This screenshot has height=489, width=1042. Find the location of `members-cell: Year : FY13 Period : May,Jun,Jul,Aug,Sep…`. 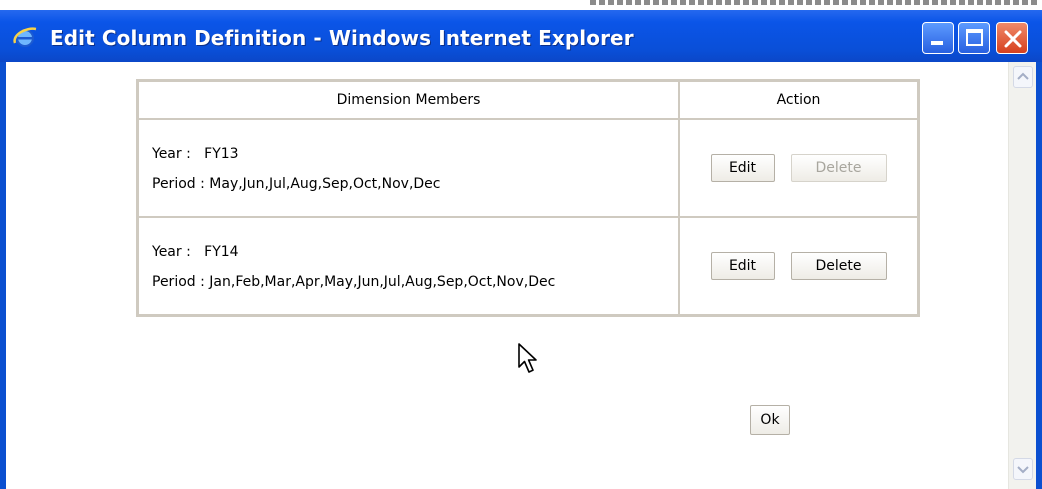

members-cell: Year : FY13 Period : May,Jun,Jul,Aug,Sep… is located at coordinates (408, 168).